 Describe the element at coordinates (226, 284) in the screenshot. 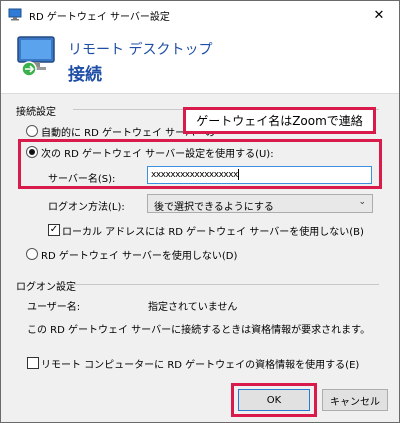

I see `group-divider` at that location.